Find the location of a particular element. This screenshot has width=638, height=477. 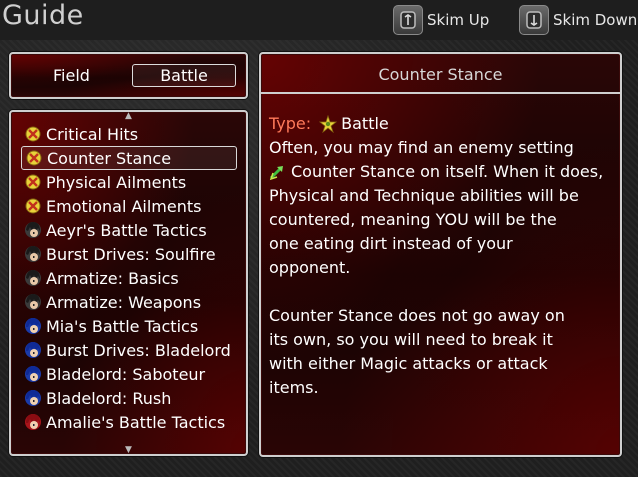

list-item-label: Armatize: Weapons is located at coordinates (124, 302).